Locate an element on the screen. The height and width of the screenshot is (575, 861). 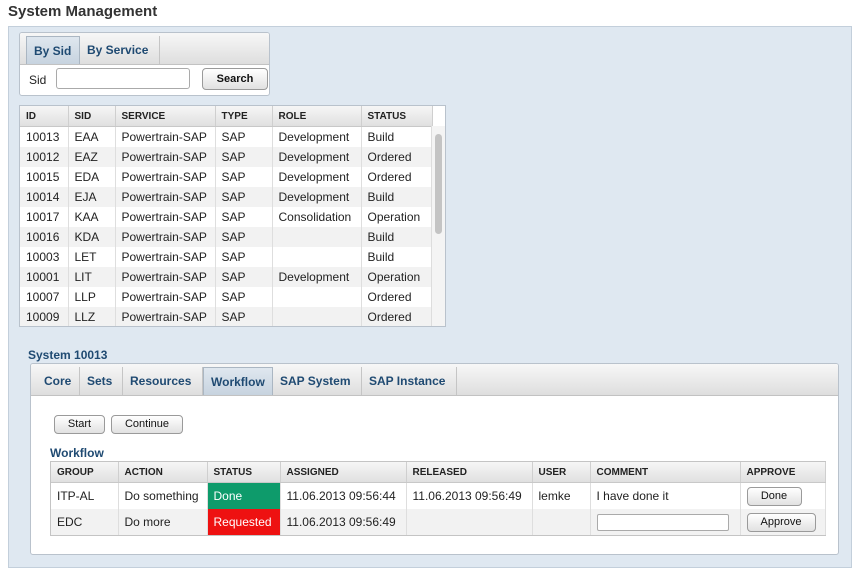
col-type-header: TYPE is located at coordinates (244, 116).